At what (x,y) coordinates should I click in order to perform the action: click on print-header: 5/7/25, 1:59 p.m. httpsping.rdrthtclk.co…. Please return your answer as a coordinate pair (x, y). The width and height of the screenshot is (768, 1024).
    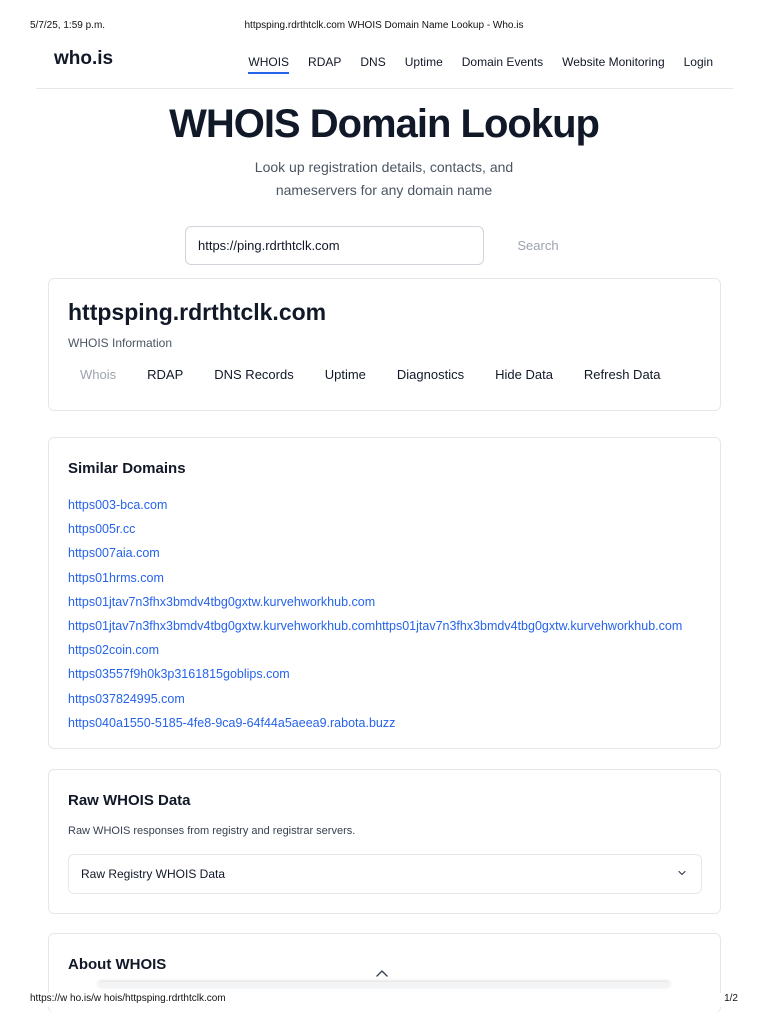
    Looking at the image, I should click on (384, 27).